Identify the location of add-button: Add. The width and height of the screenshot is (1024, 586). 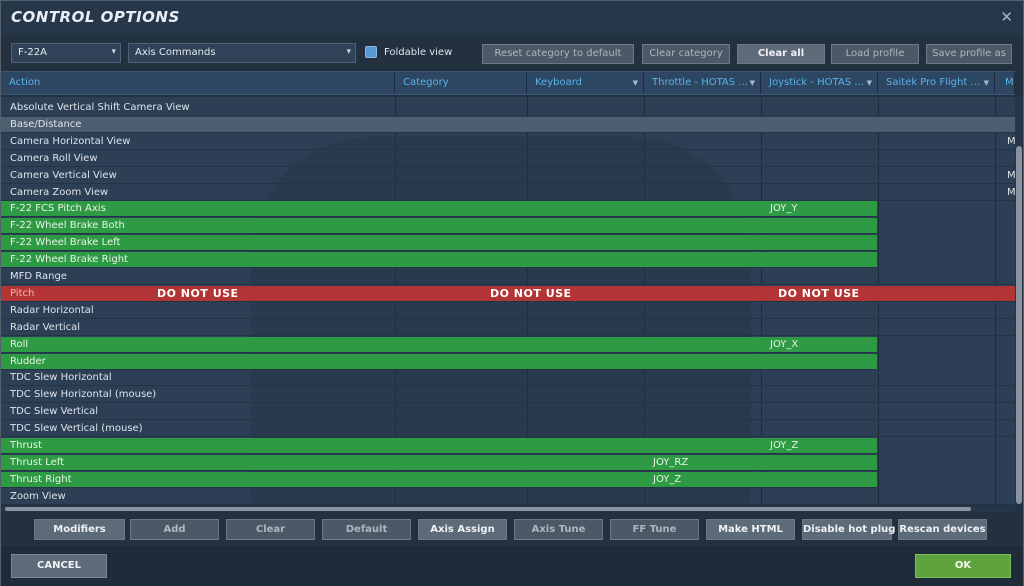
(174, 529).